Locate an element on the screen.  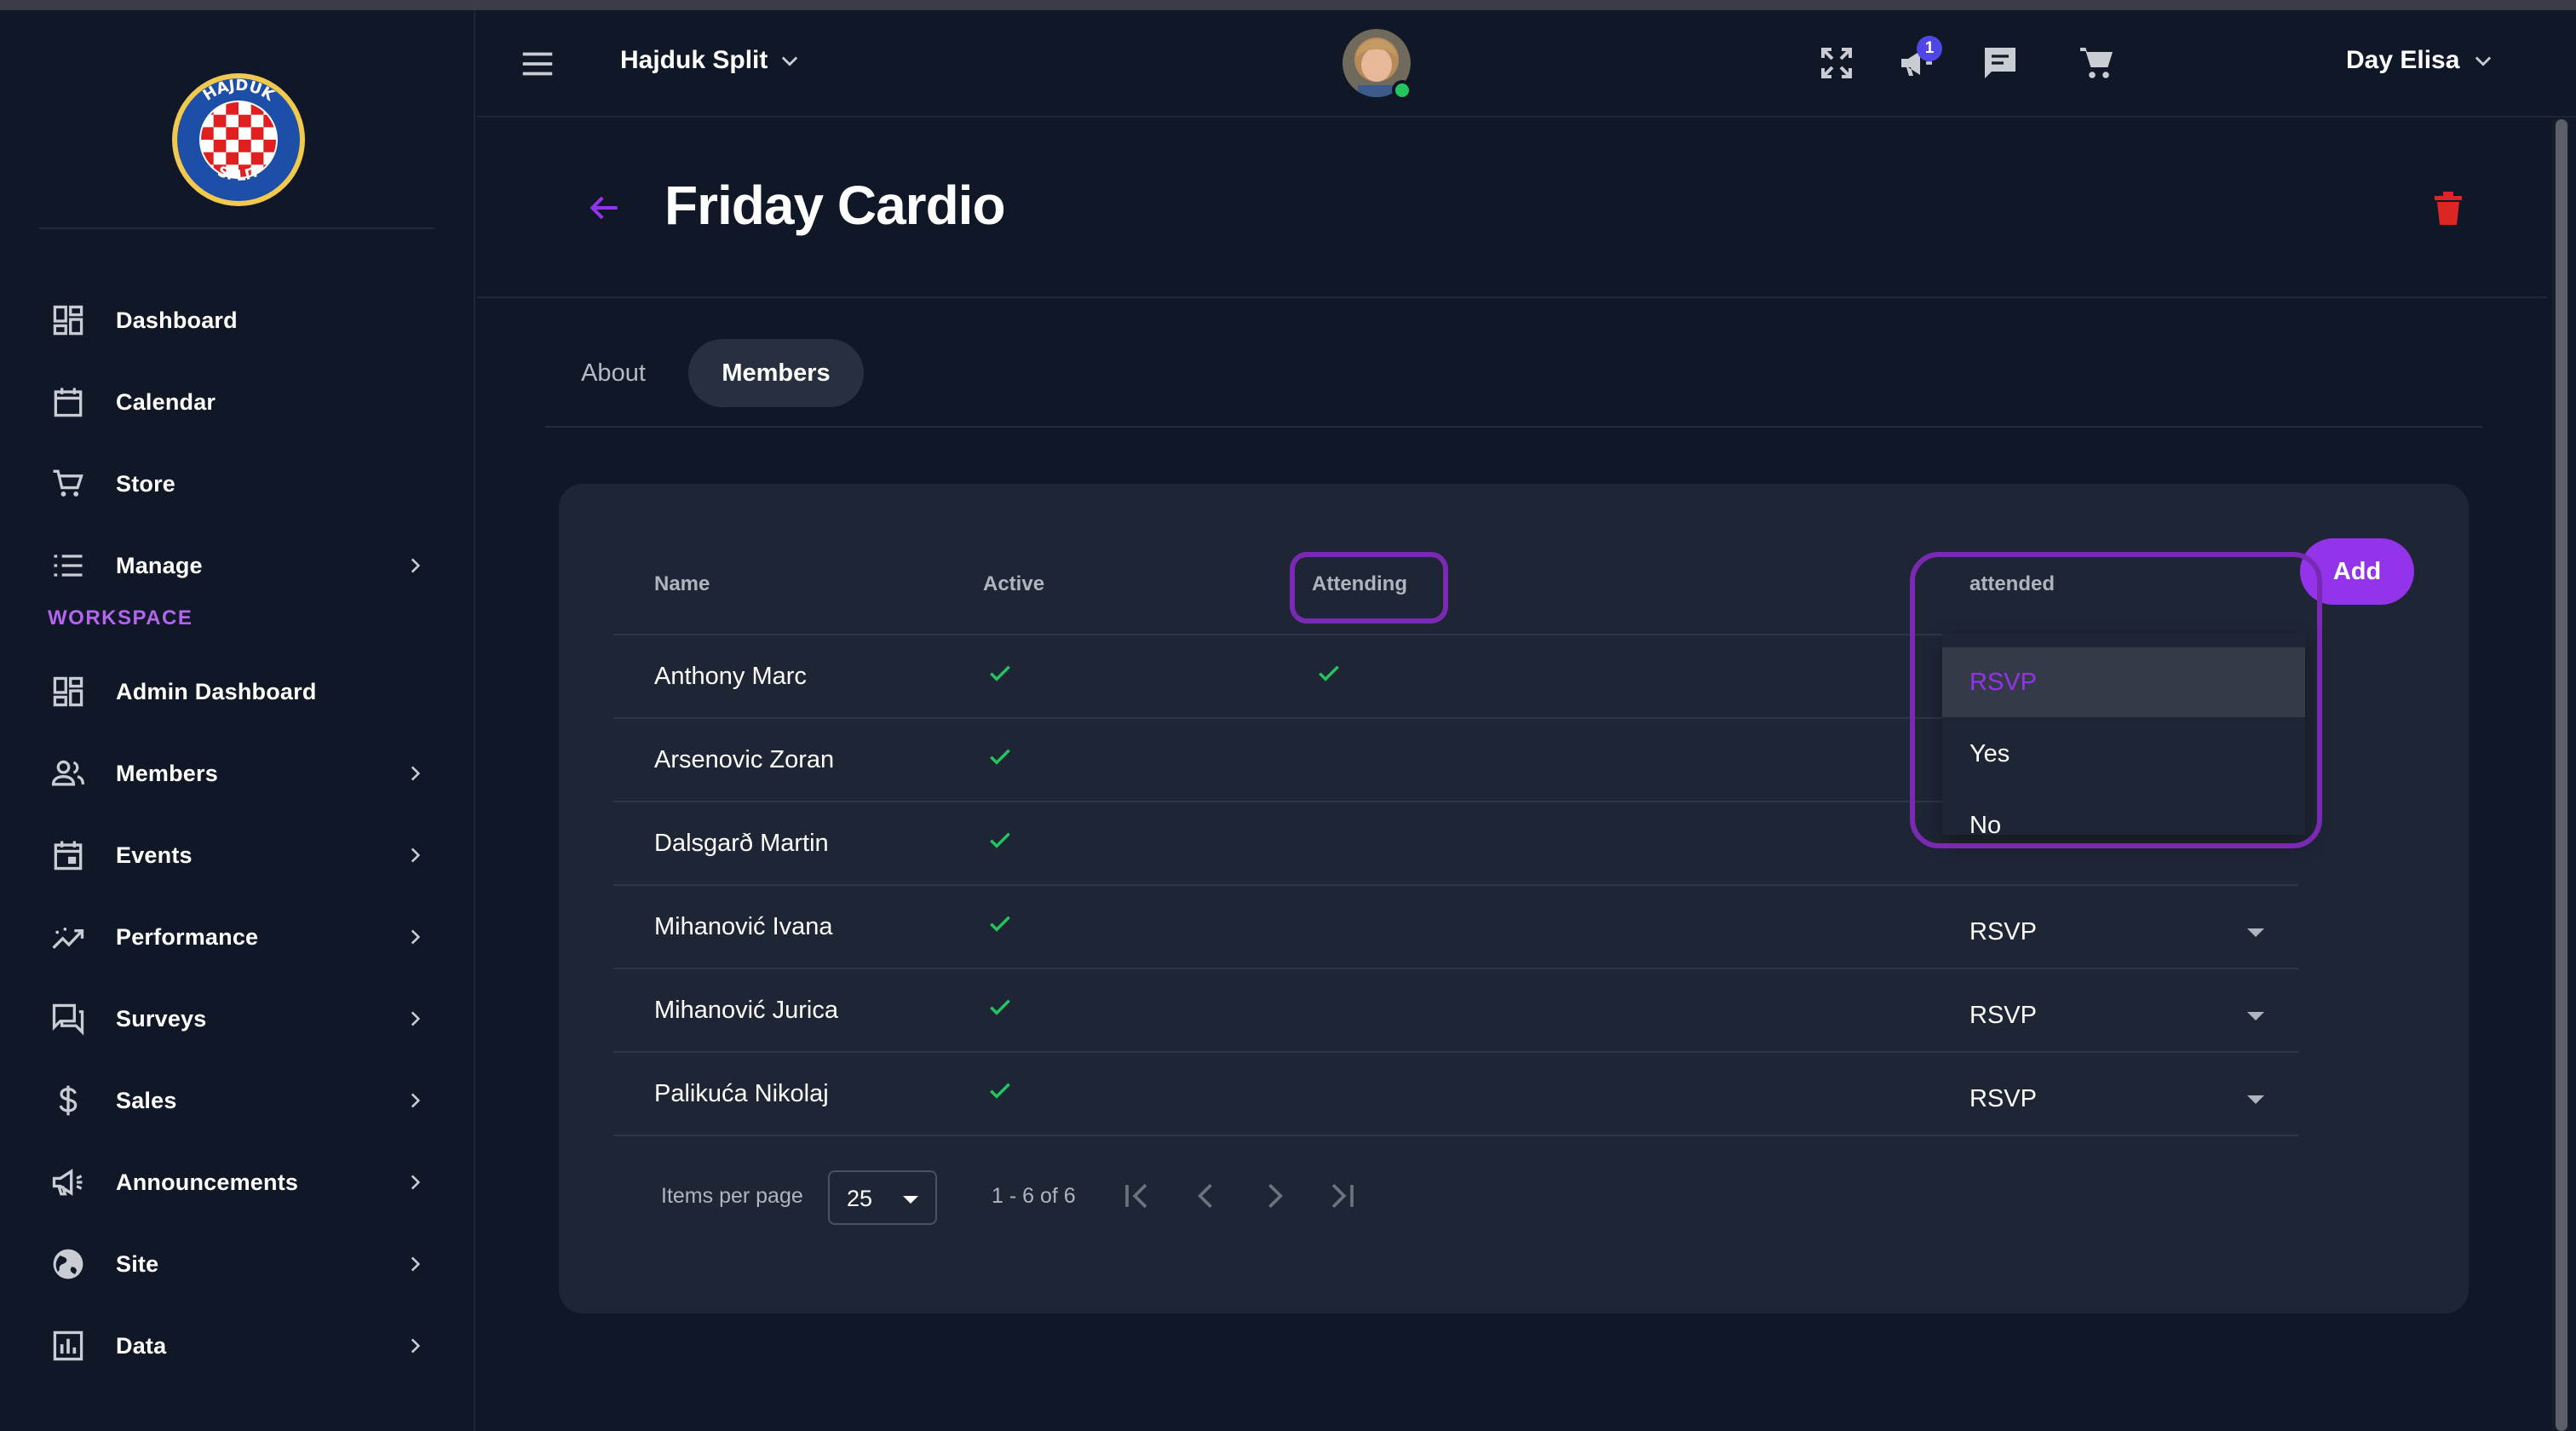
online-status-dot is located at coordinates (1402, 90).